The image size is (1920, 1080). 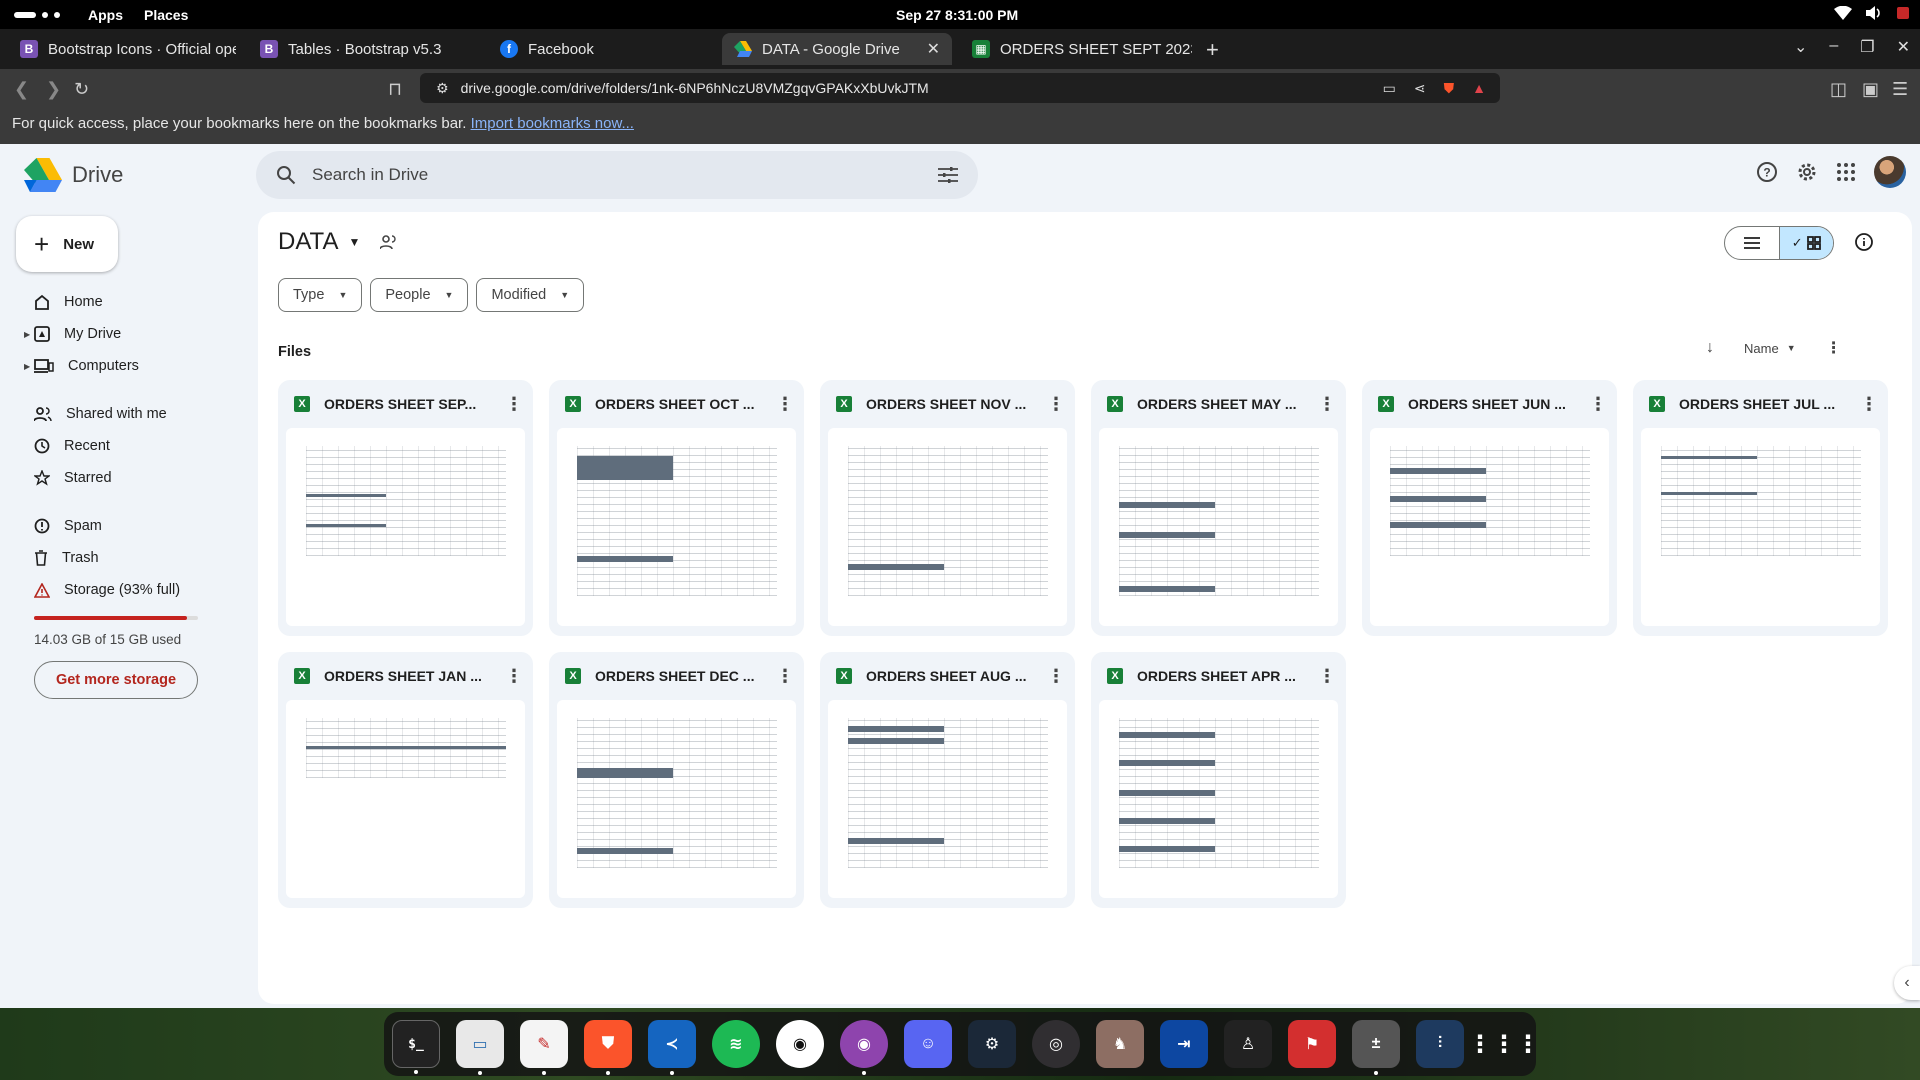 What do you see at coordinates (1767, 172) in the screenshot?
I see `help-icon: ?` at bounding box center [1767, 172].